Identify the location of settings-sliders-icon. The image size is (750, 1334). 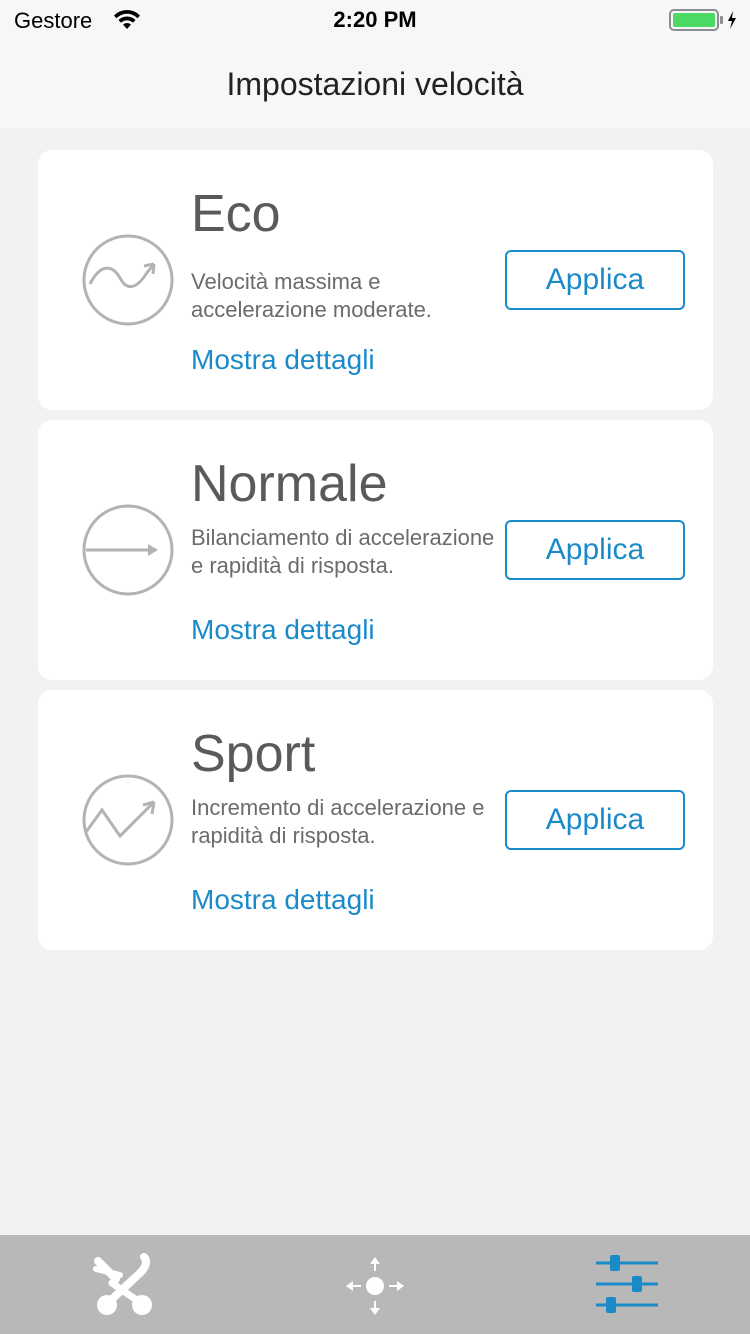
(627, 1284).